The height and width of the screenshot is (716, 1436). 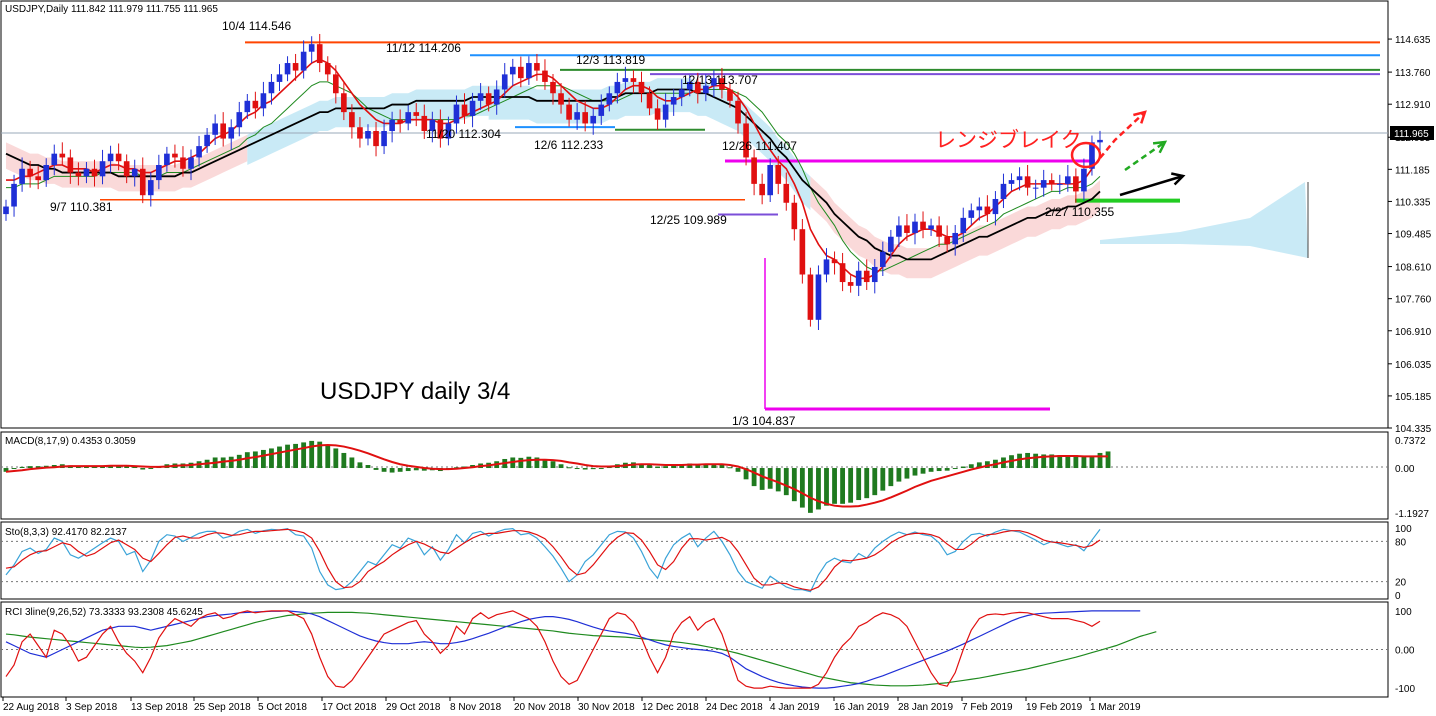 I want to click on time-tick-label: 12 Dec 2018, so click(x=670, y=707).